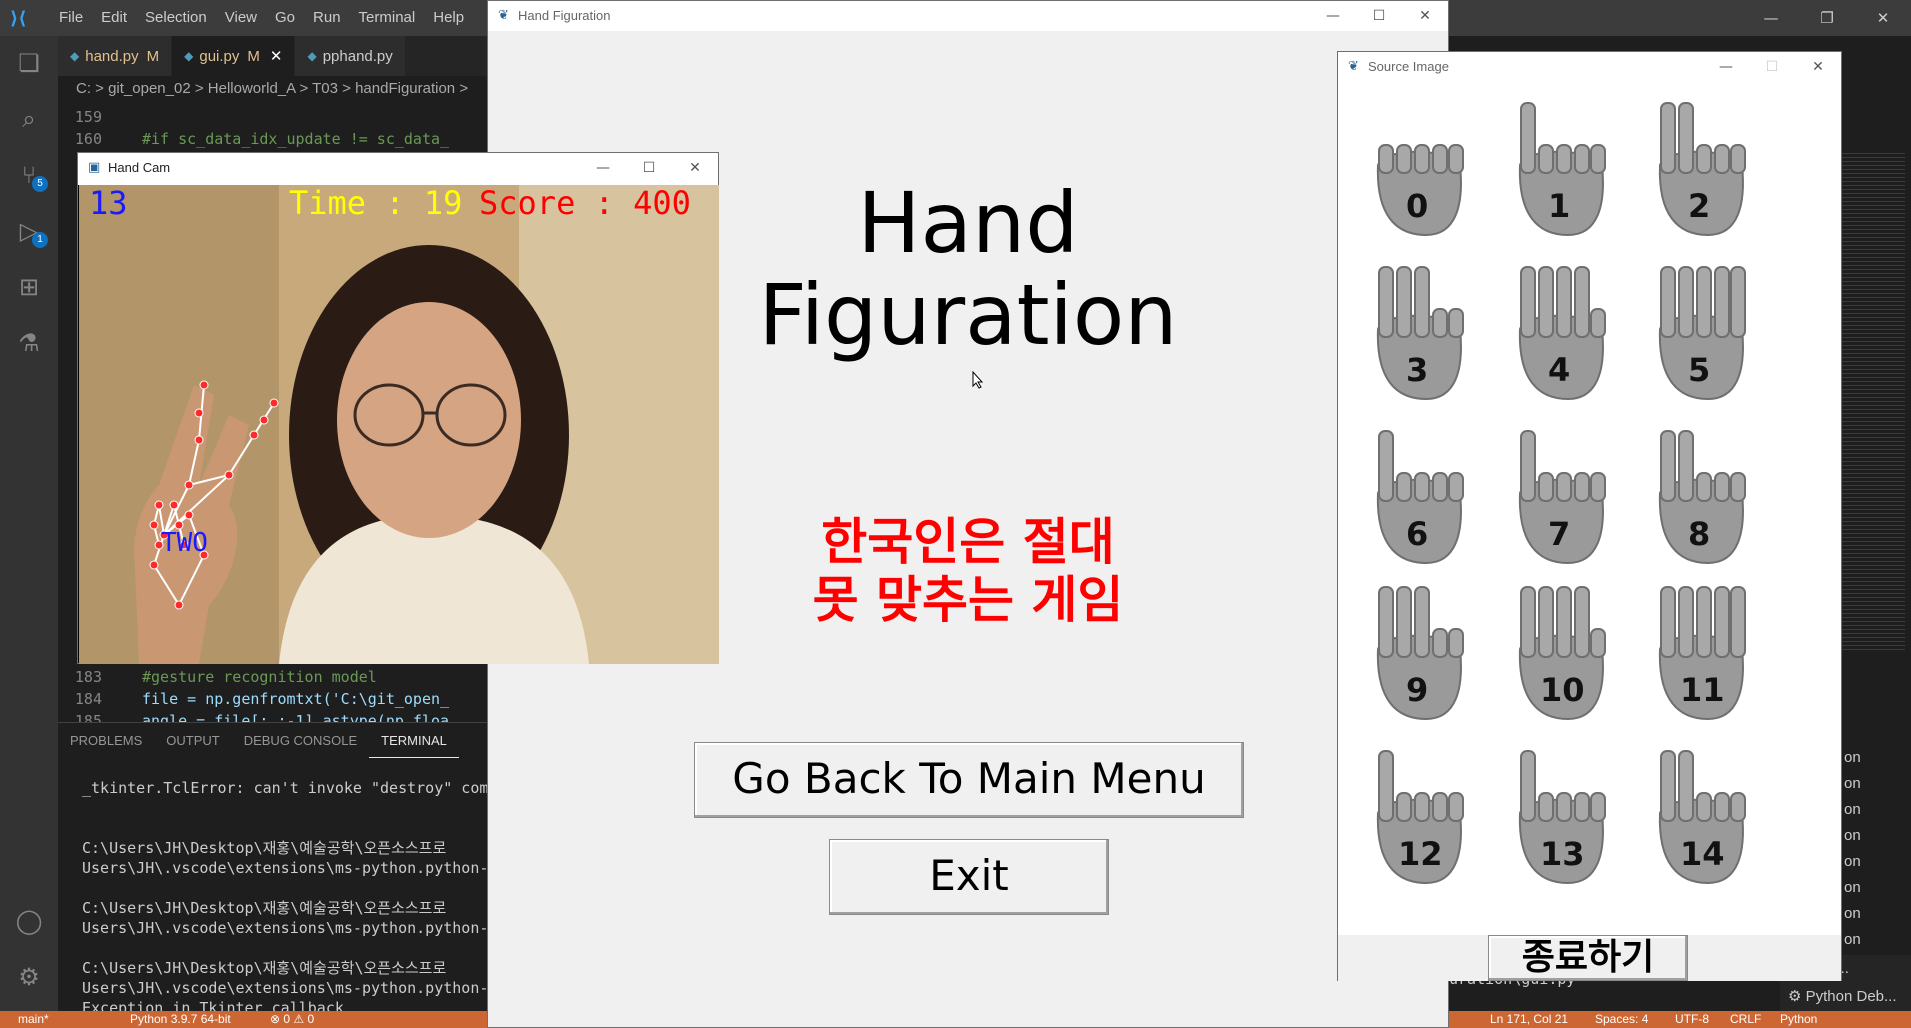  What do you see at coordinates (414, 740) in the screenshot?
I see `tab-terminal: TERMINAL` at bounding box center [414, 740].